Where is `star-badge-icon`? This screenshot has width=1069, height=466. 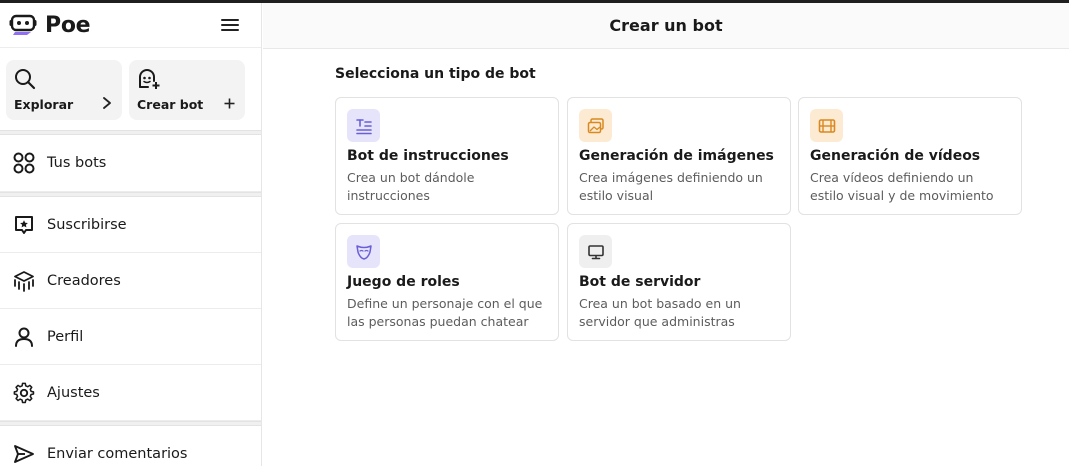
star-badge-icon is located at coordinates (24, 225).